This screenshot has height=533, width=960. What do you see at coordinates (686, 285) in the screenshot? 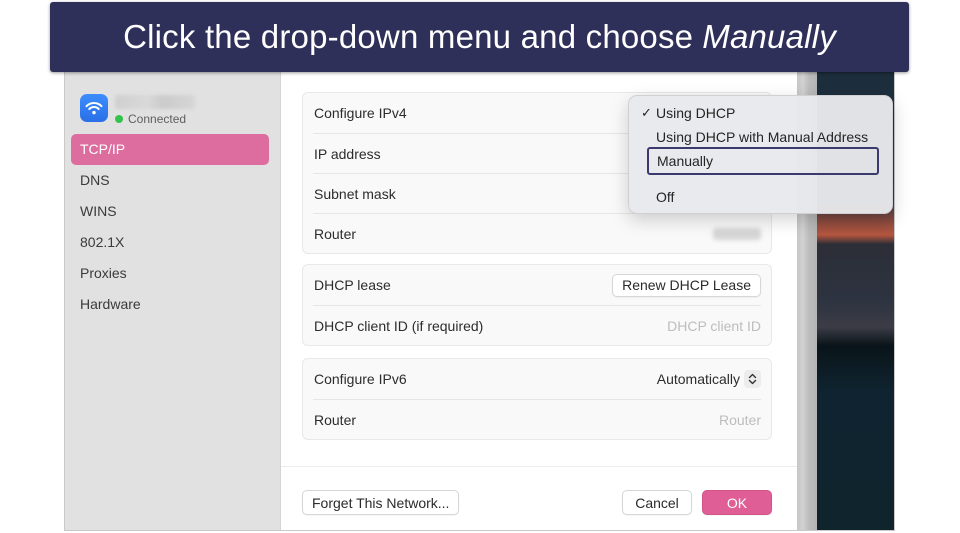
I see `renew-dhcp-lease-button: Renew DHCP Lease` at bounding box center [686, 285].